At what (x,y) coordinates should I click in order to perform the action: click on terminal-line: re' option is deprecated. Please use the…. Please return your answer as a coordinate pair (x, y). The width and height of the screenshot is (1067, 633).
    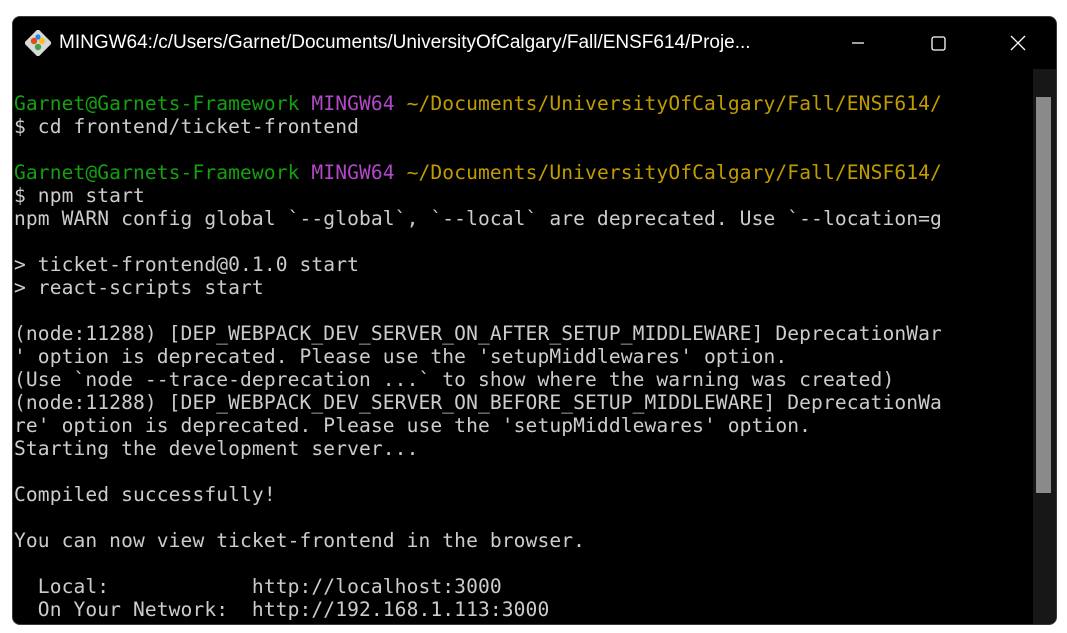
    Looking at the image, I should click on (413, 425).